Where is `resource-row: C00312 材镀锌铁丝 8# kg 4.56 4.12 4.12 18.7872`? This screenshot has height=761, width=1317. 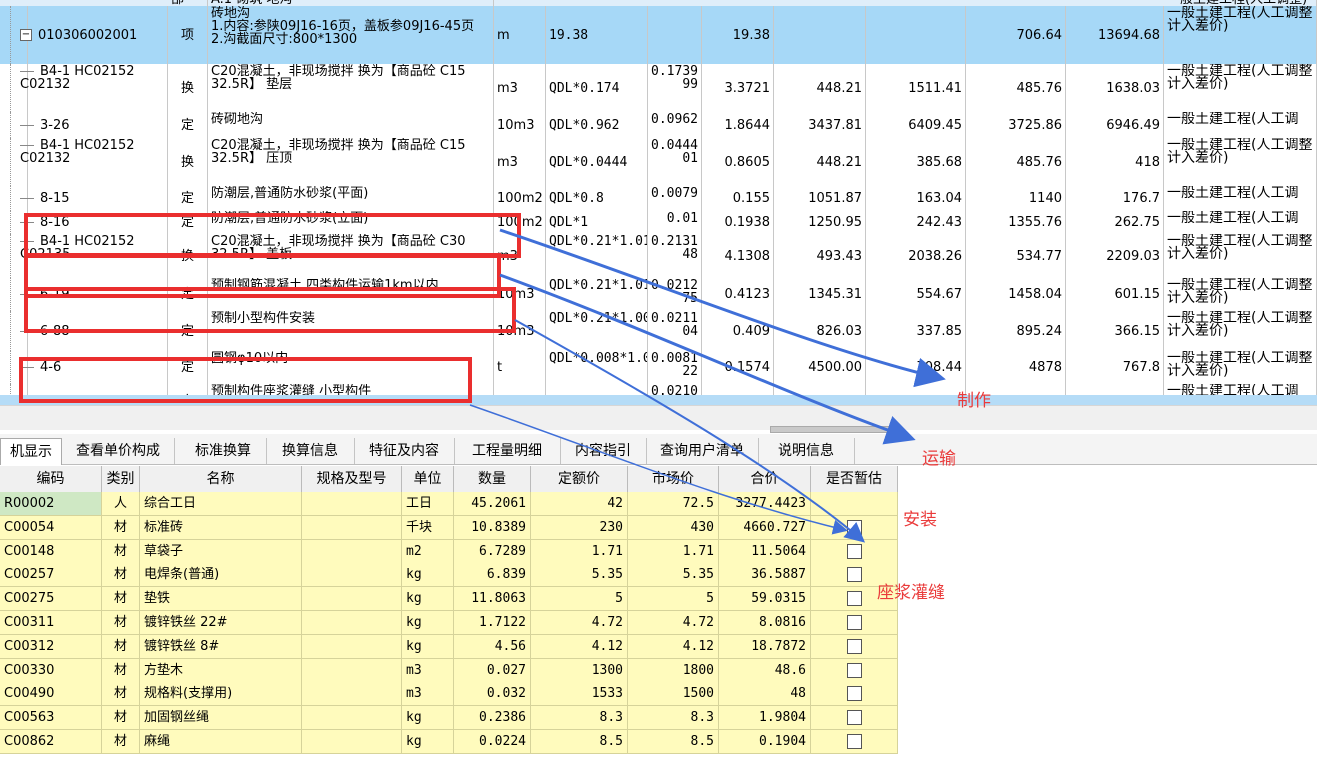 resource-row: C00312 材镀锌铁丝 8# kg 4.56 4.12 4.12 18.7872 is located at coordinates (449, 646).